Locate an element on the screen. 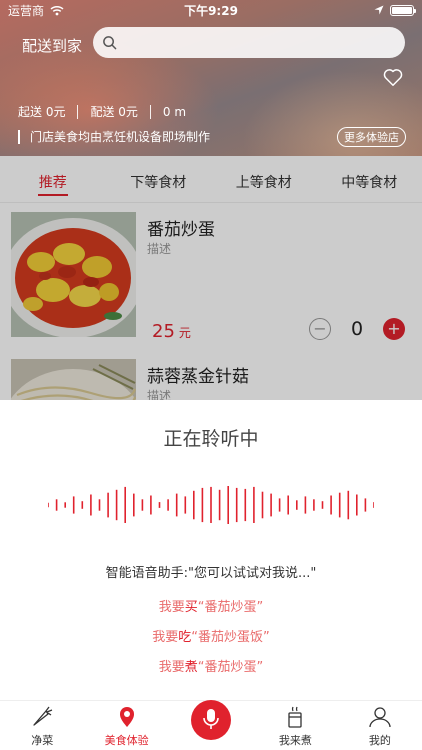  status-bar: 运营商 下午9:29 is located at coordinates (211, 10).